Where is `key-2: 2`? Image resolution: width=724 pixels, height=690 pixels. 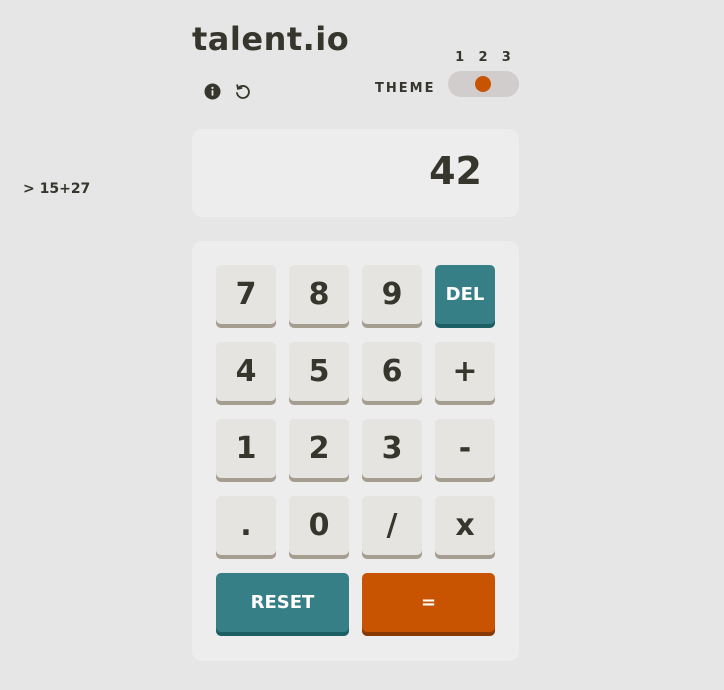
key-2: 2 is located at coordinates (319, 448).